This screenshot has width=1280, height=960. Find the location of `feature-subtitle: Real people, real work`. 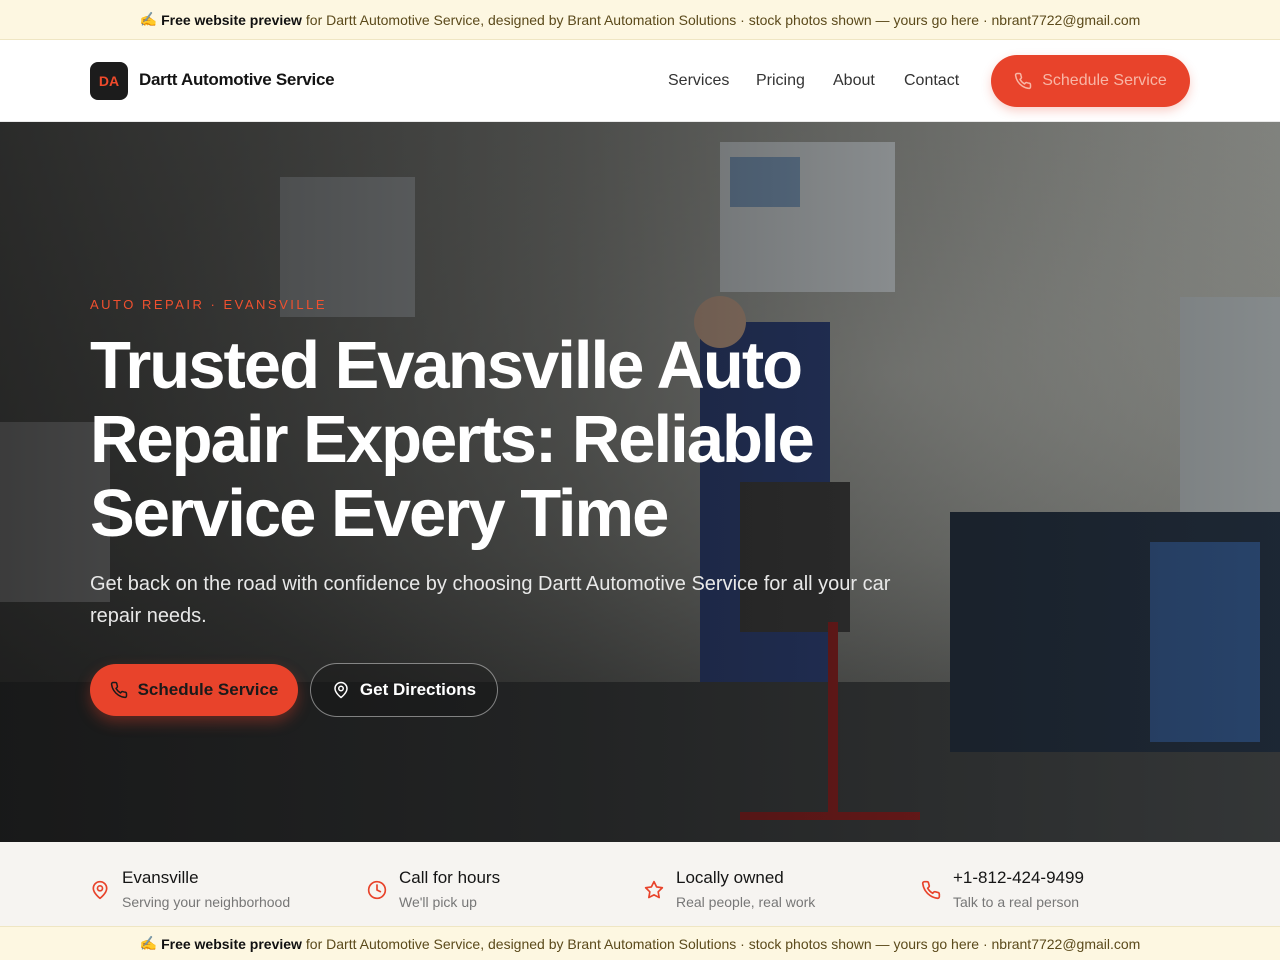

feature-subtitle: Real people, real work is located at coordinates (746, 902).